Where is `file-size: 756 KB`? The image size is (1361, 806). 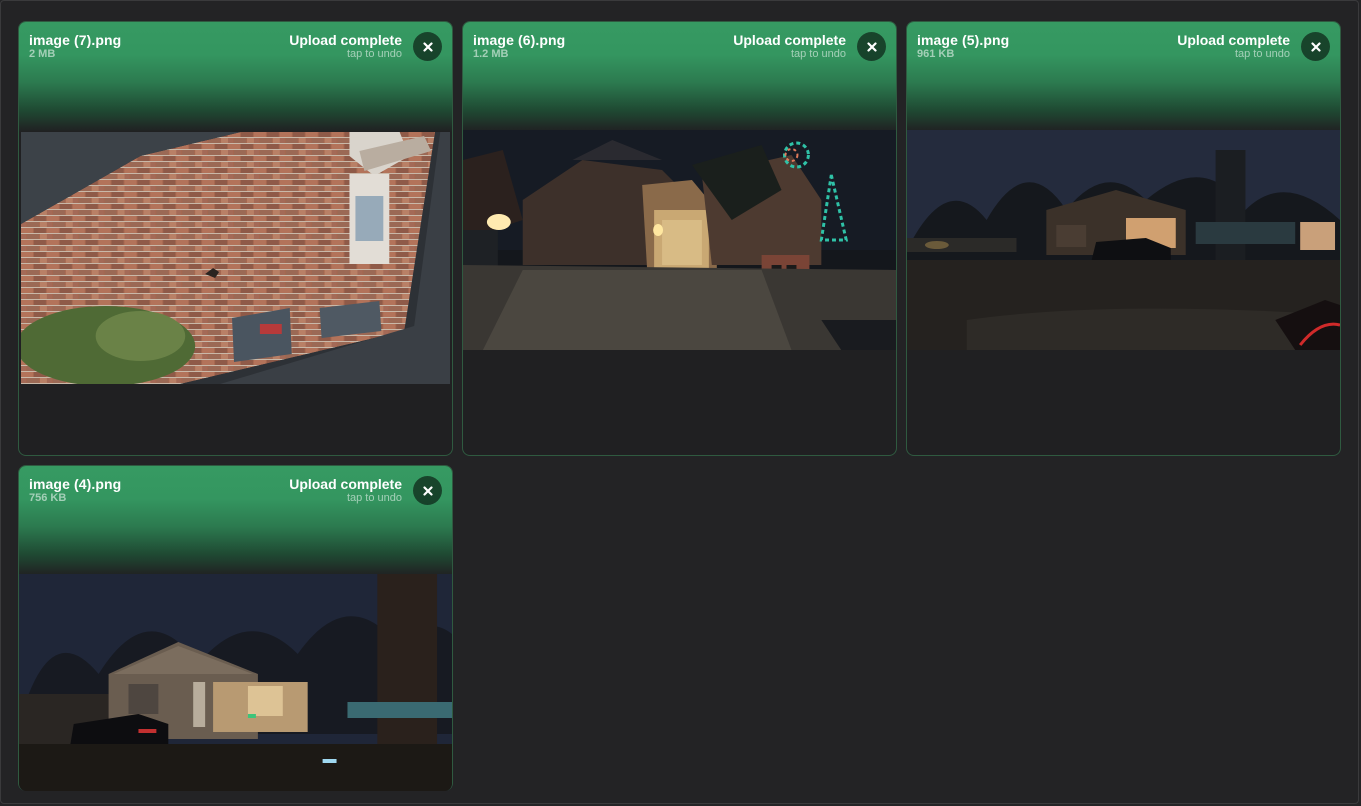 file-size: 756 KB is located at coordinates (48, 498).